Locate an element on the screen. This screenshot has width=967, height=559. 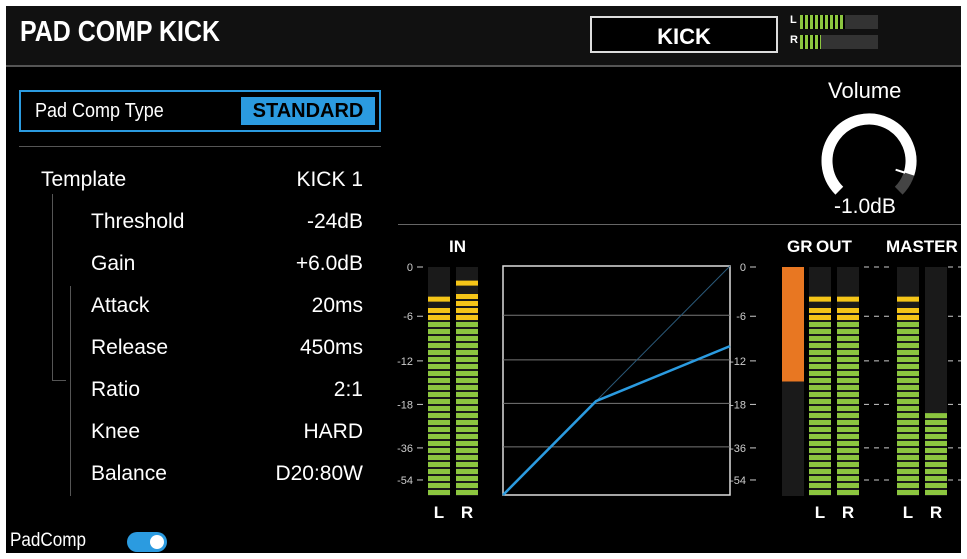
master-meter-r-peak is located at coordinates (936, 416).